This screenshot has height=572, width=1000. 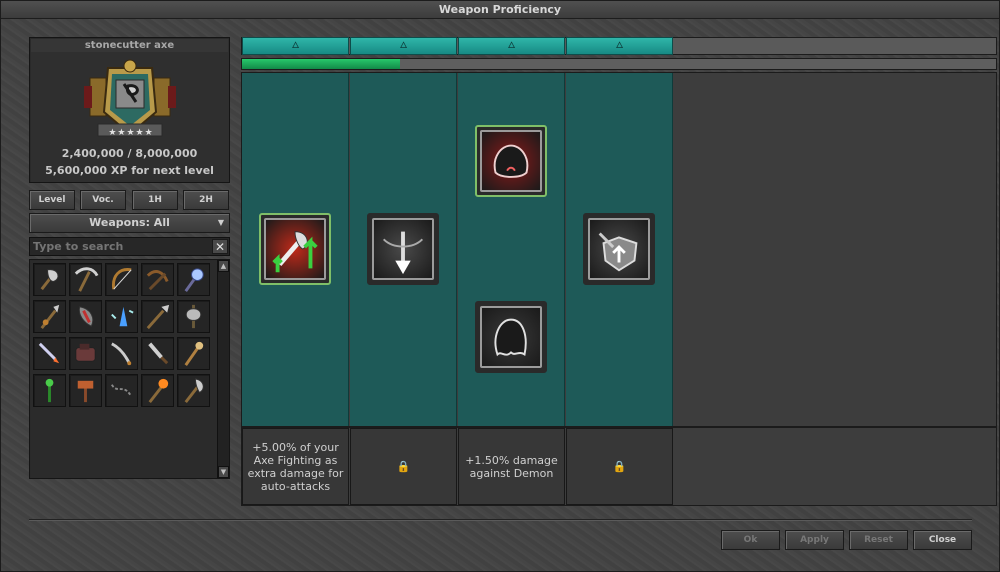 I want to click on weapon-slot-sword-fire, so click(x=49, y=353).